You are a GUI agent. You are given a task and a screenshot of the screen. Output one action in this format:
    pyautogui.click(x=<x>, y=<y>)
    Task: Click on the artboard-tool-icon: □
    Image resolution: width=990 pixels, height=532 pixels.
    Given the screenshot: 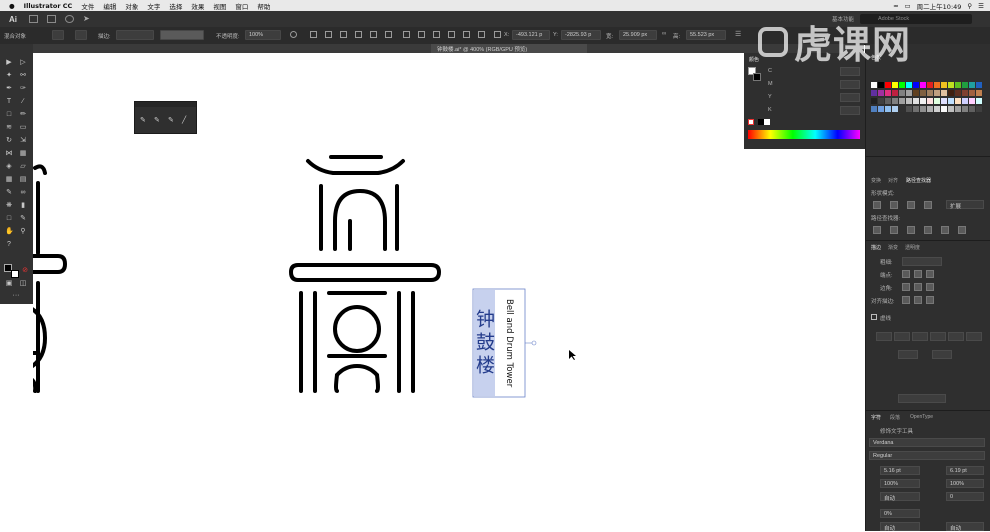 What is the action you would take?
    pyautogui.click(x=9, y=219)
    